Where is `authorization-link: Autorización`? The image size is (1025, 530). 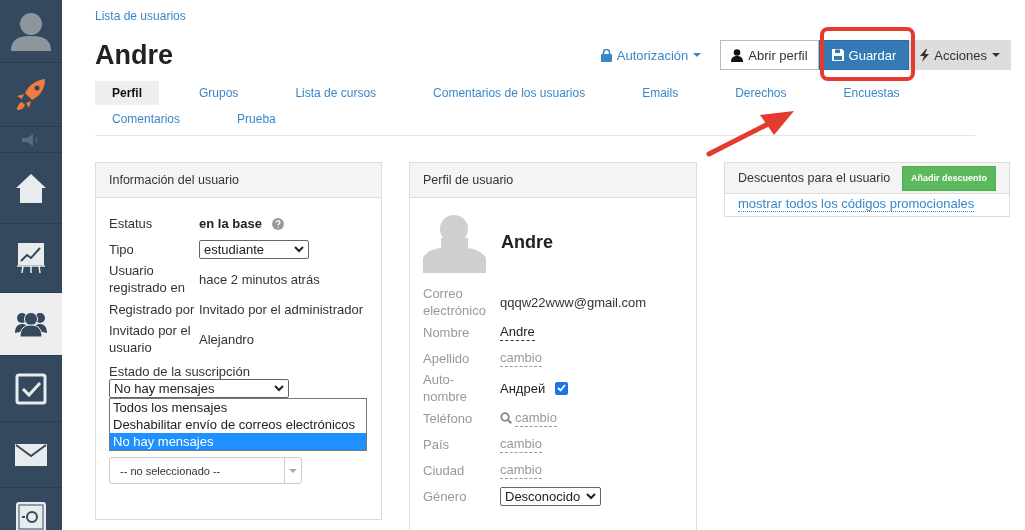 authorization-link: Autorización is located at coordinates (651, 55).